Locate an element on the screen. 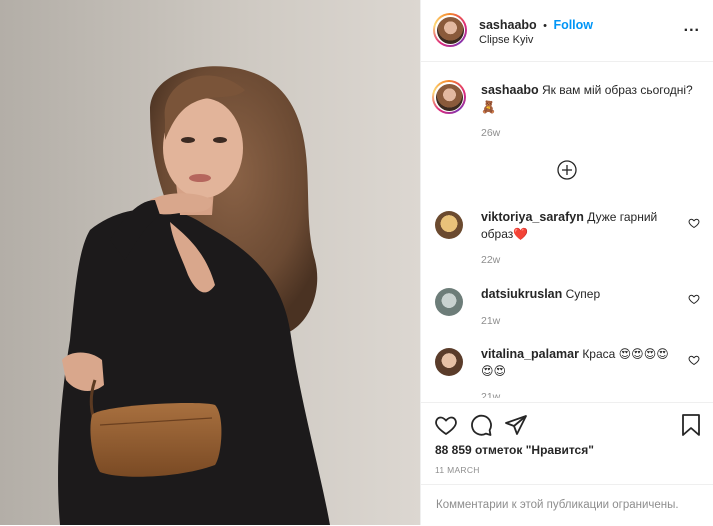 The width and height of the screenshot is (713, 526). load-more-plus-icon is located at coordinates (567, 170).